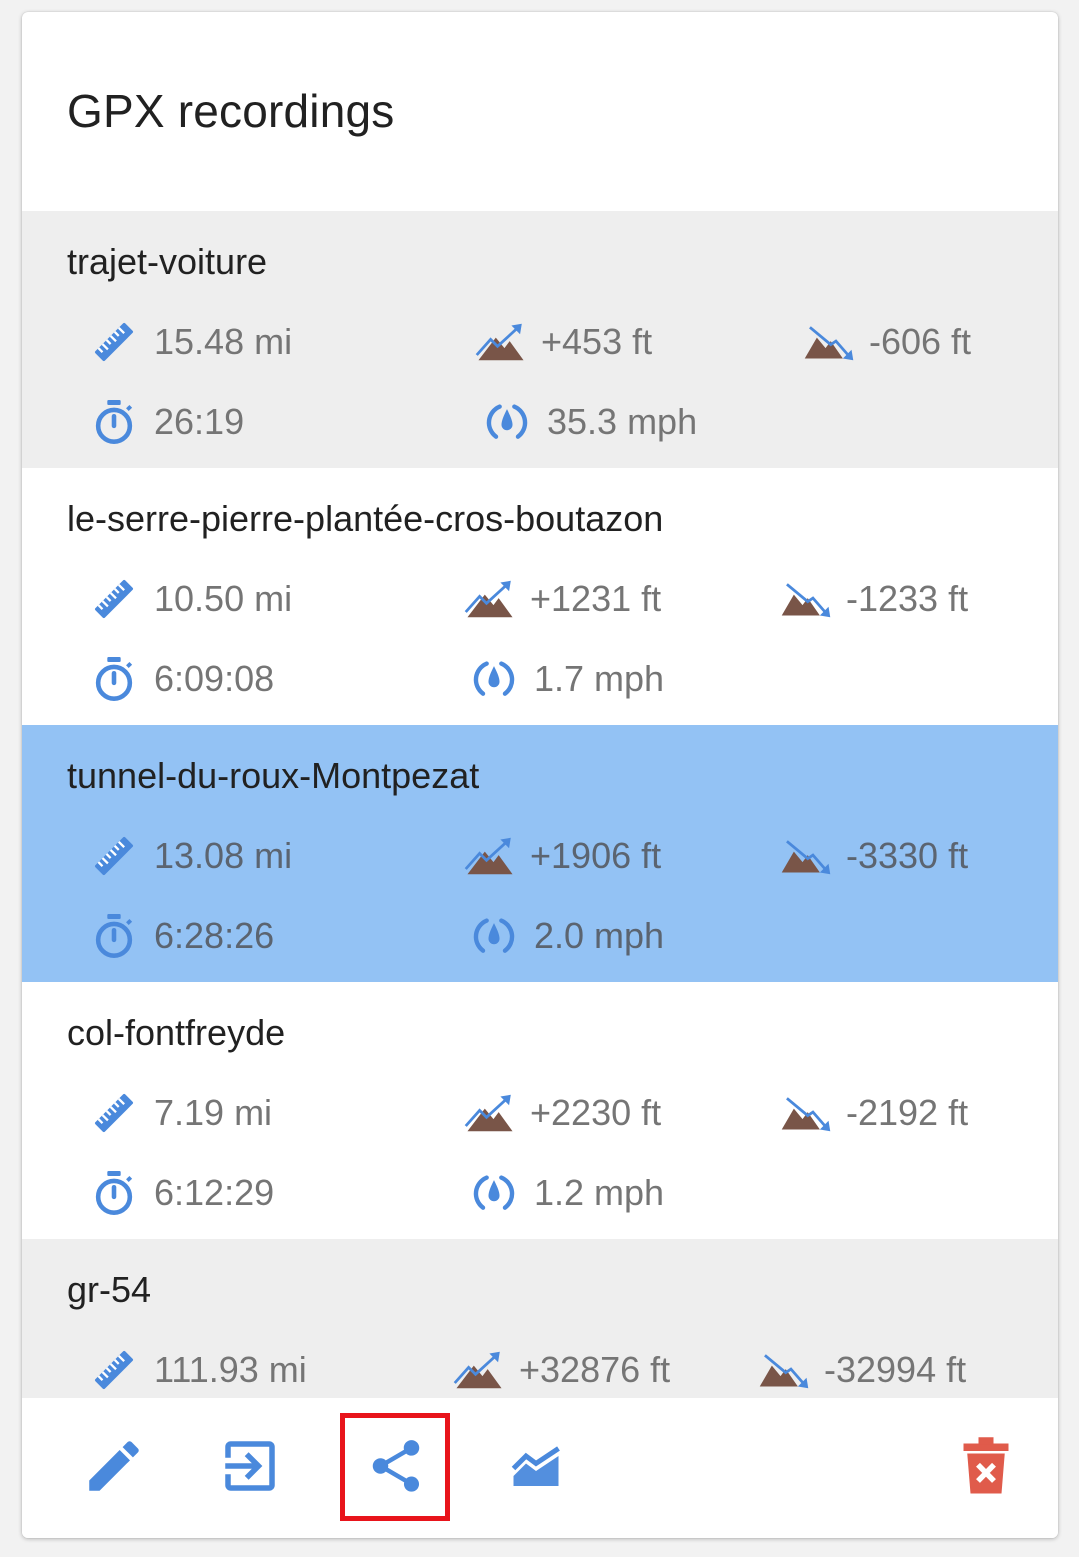 This screenshot has width=1079, height=1557. I want to click on ascent-stat: +2230 ft, so click(562, 1113).